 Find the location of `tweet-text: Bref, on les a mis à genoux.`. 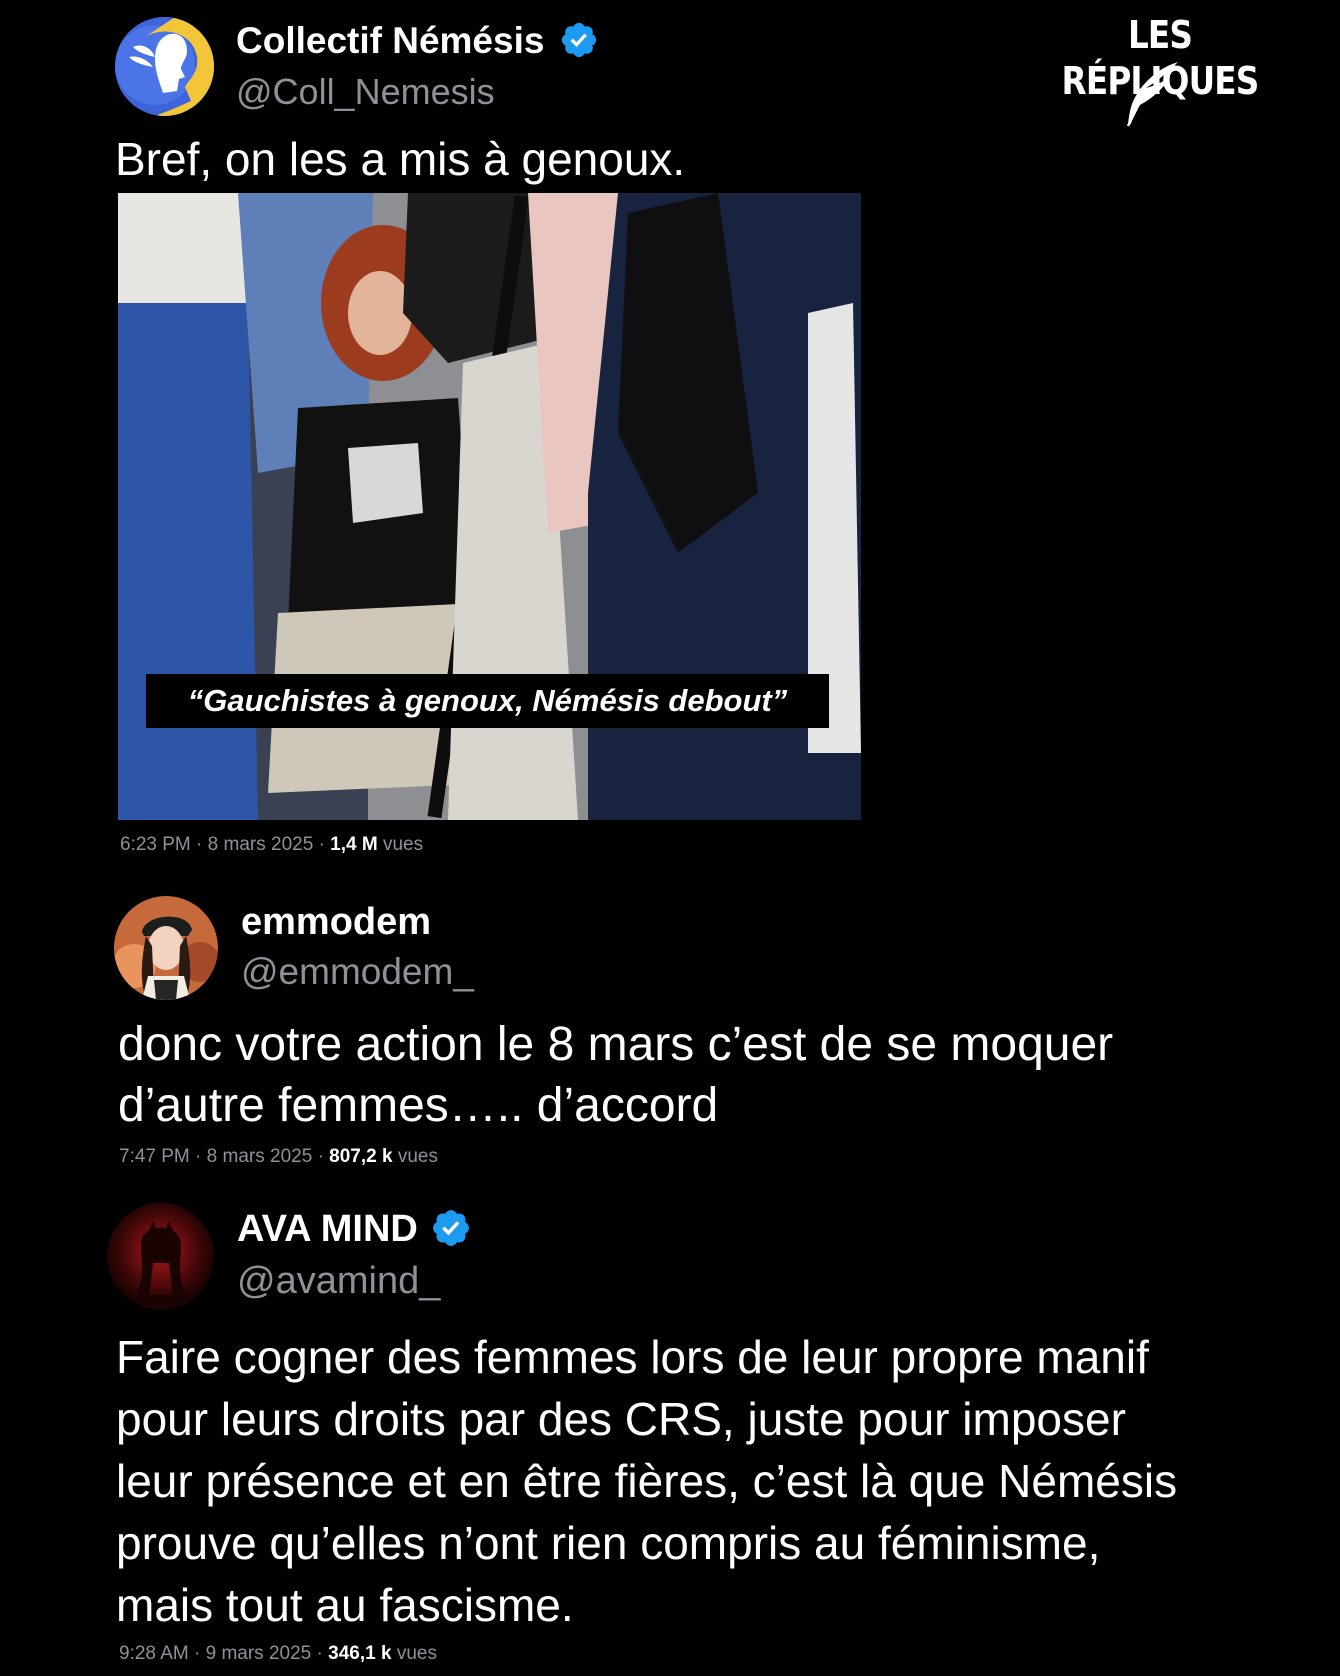

tweet-text: Bref, on les a mis à genoux. is located at coordinates (400, 159).